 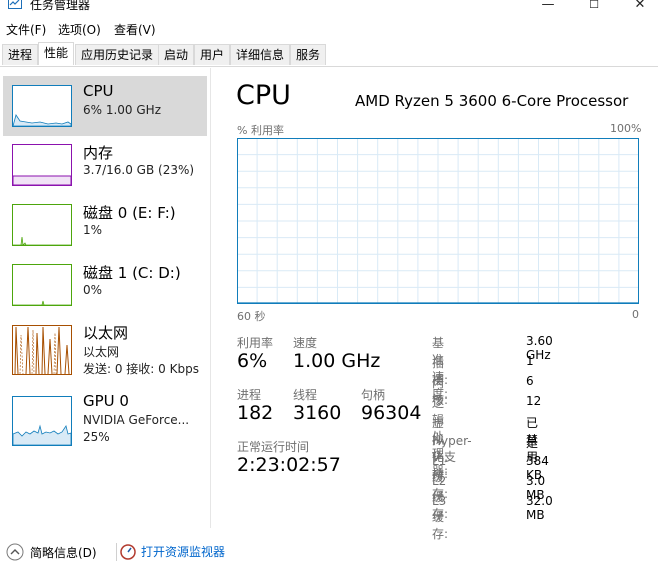 What do you see at coordinates (255, 343) in the screenshot?
I see `utilization-label: 利用率` at bounding box center [255, 343].